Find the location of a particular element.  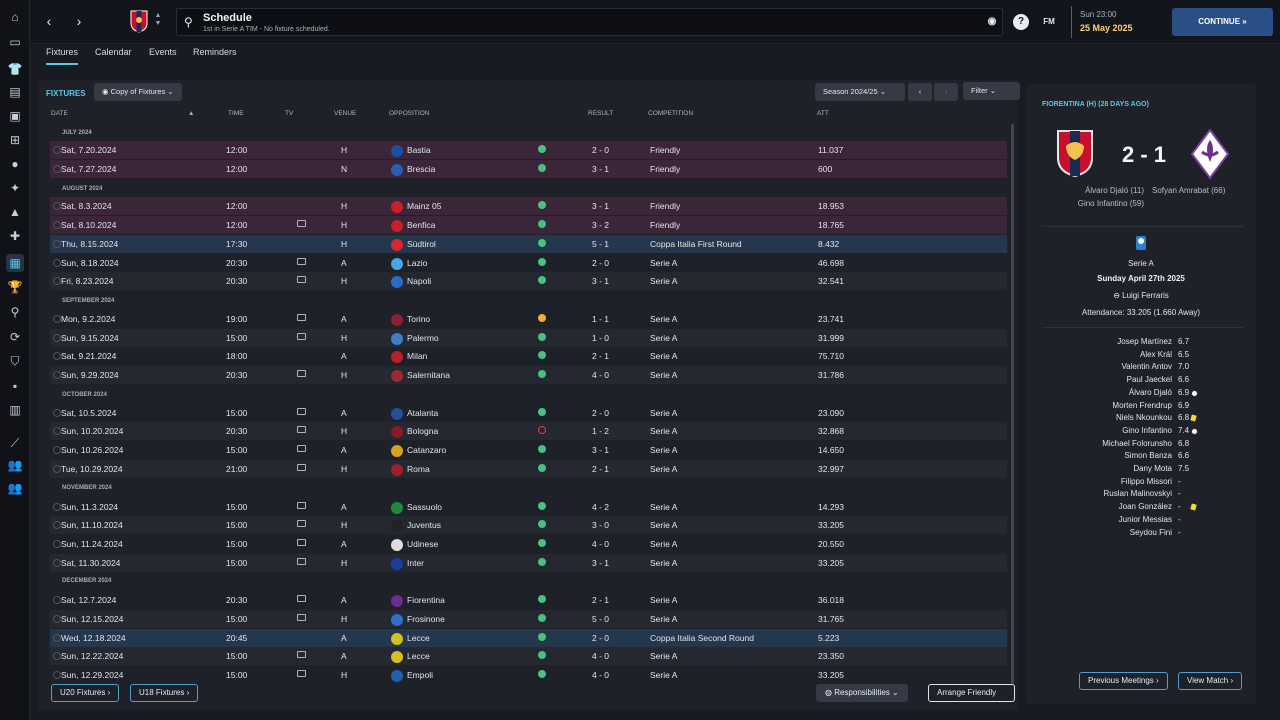

fm-menu-icon: FM is located at coordinates (1049, 22).